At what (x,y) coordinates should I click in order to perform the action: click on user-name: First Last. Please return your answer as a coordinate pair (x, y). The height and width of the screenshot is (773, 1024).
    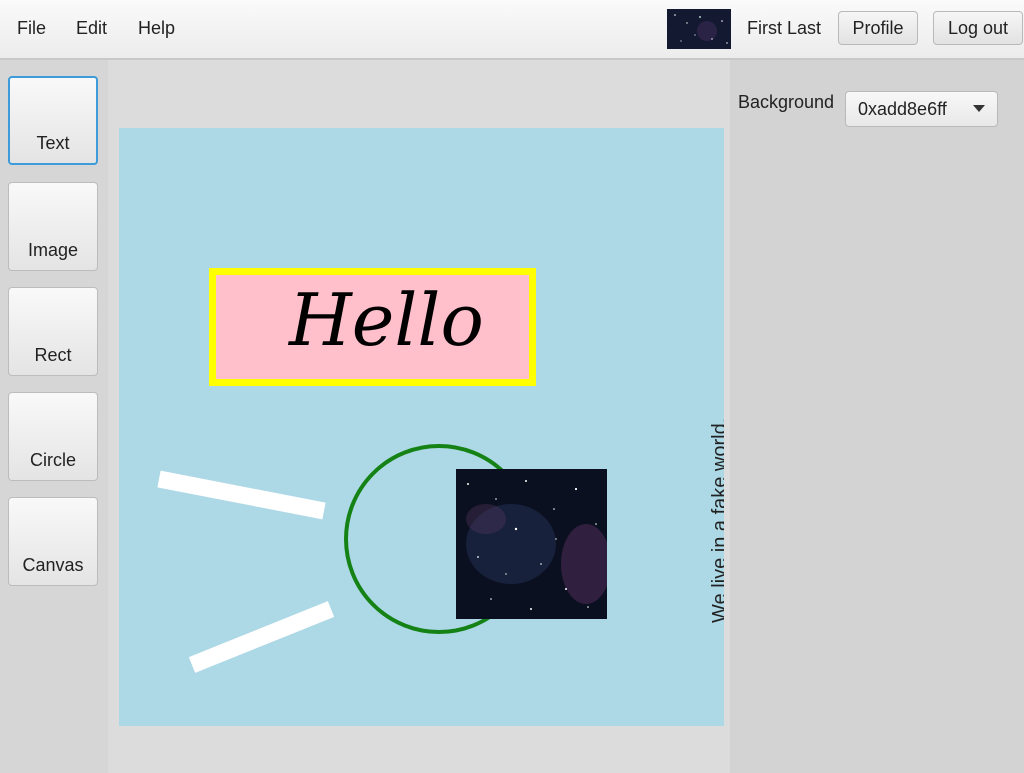
    Looking at the image, I should click on (784, 28).